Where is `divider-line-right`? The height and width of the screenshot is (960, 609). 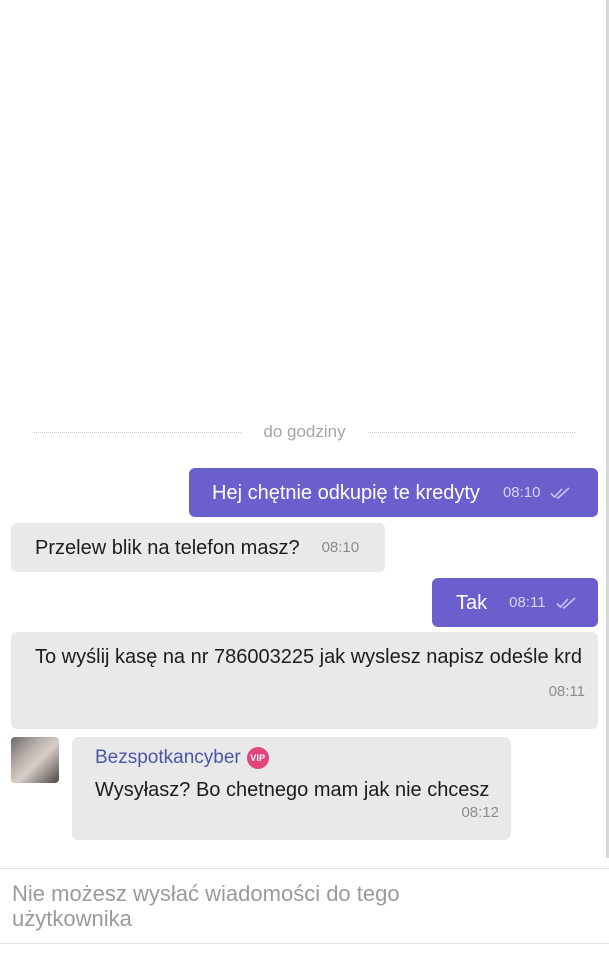
divider-line-right is located at coordinates (471, 432).